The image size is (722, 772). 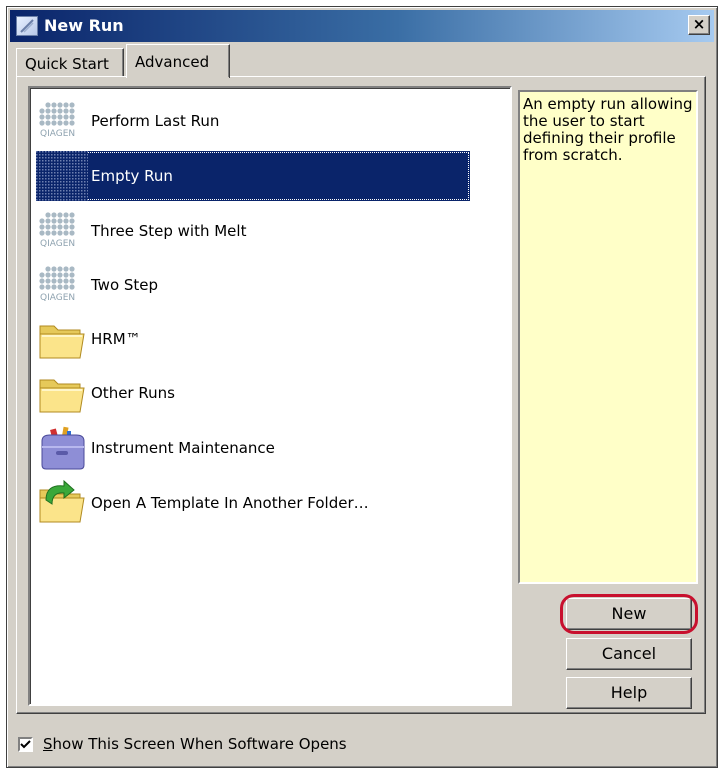 What do you see at coordinates (62, 448) in the screenshot?
I see `toolbox-icon` at bounding box center [62, 448].